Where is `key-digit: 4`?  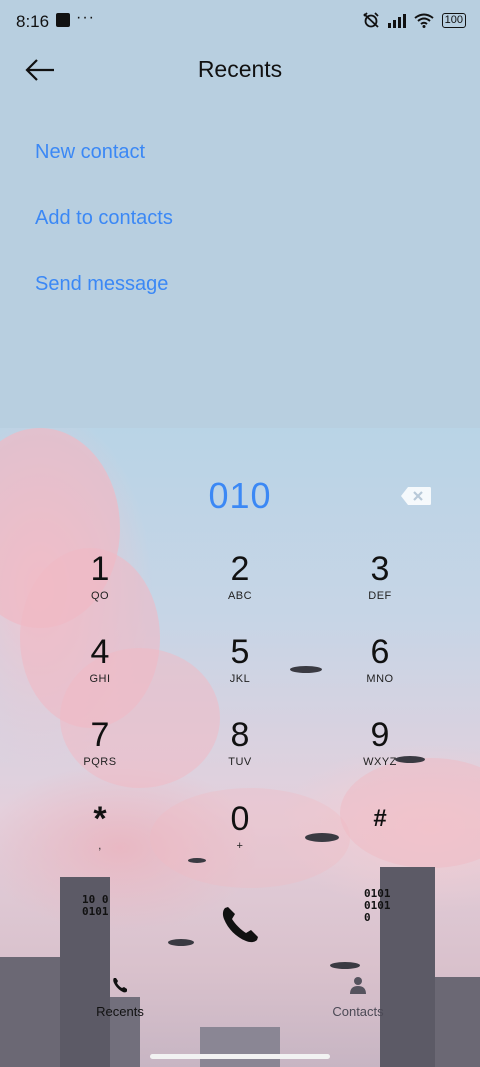 key-digit: 4 is located at coordinates (100, 652).